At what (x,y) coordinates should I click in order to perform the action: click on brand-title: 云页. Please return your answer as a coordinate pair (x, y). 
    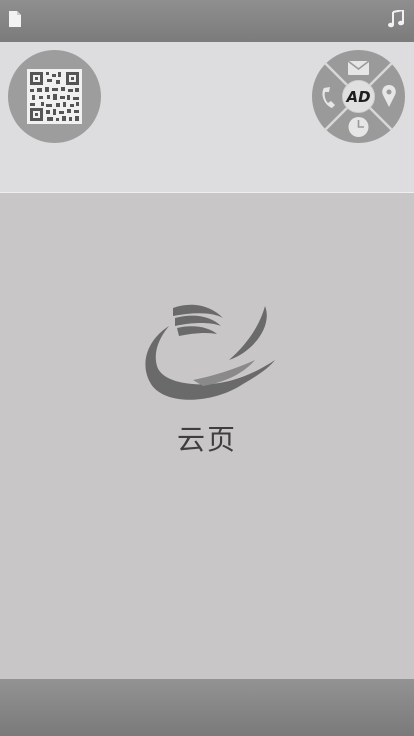
    Looking at the image, I should click on (206, 439).